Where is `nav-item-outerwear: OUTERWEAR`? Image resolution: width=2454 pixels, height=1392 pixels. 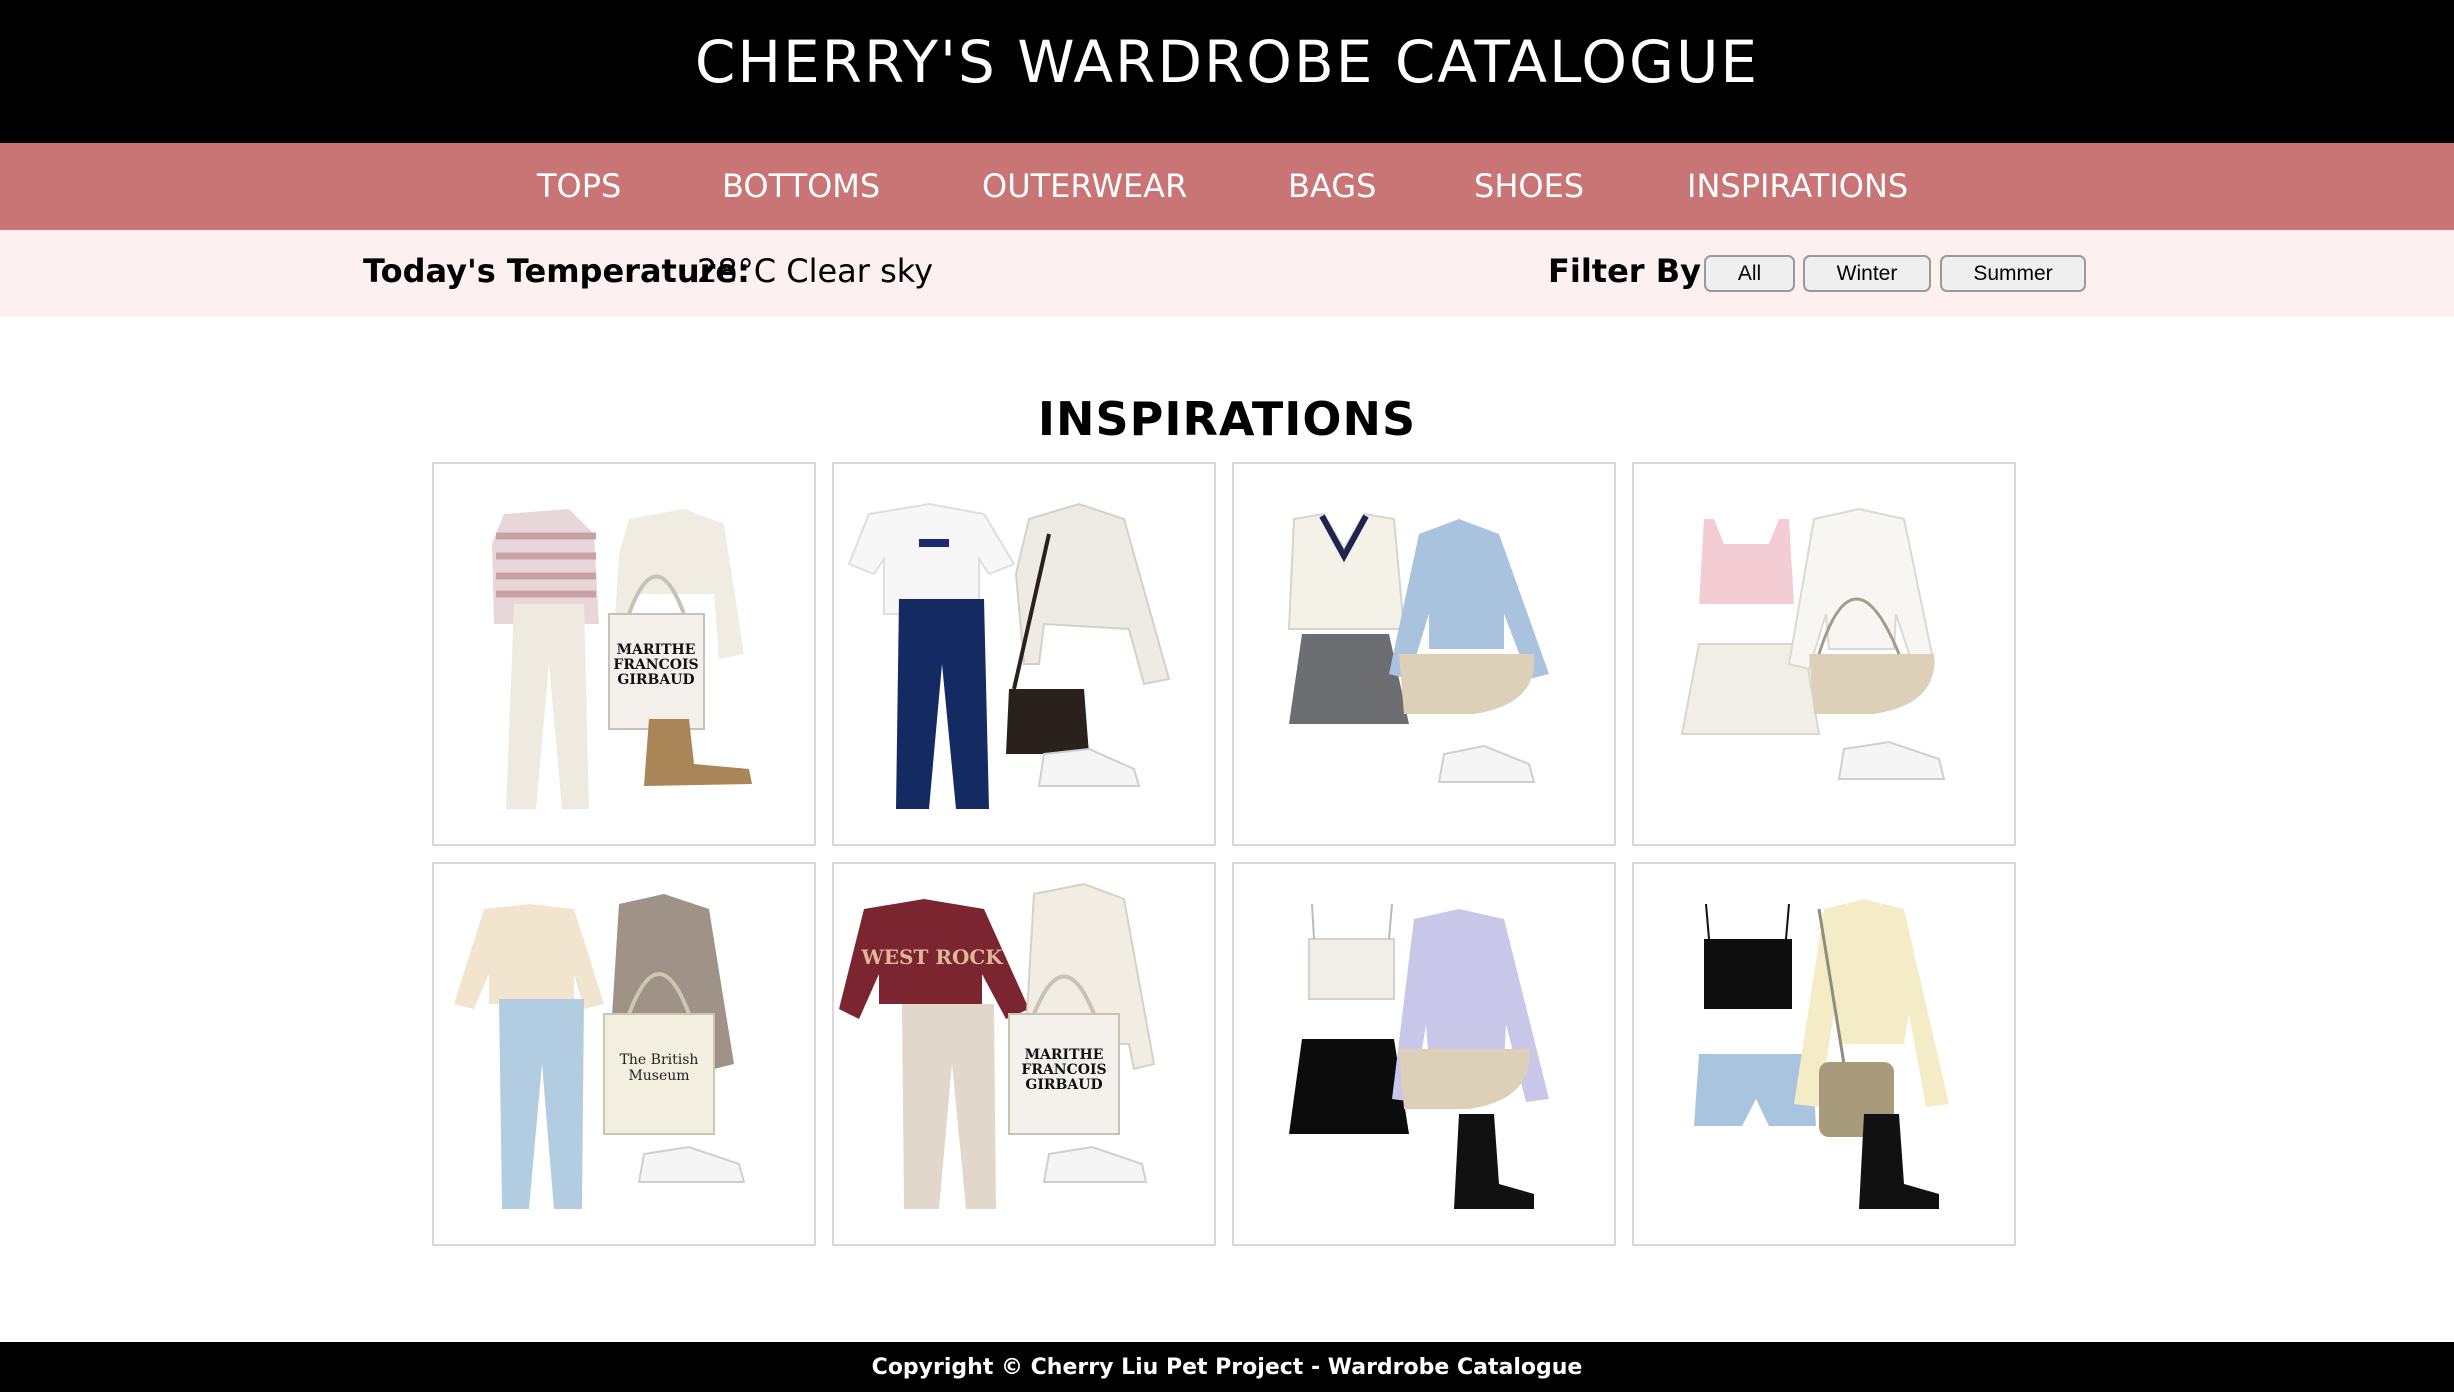 nav-item-outerwear: OUTERWEAR is located at coordinates (1084, 186).